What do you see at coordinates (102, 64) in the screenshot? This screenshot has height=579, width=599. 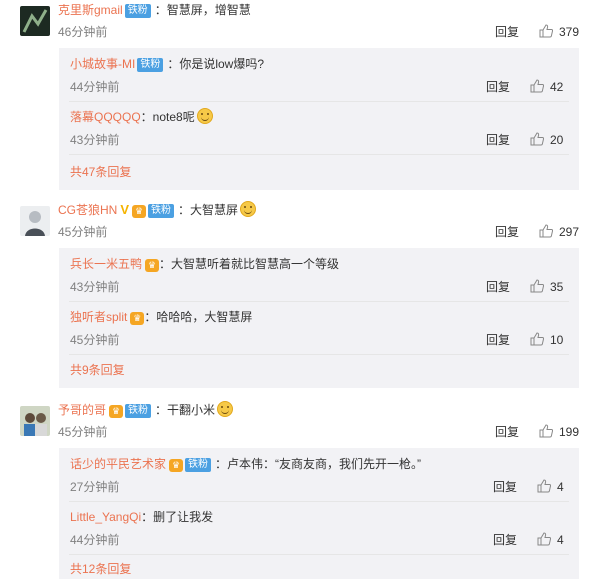 I see `username-link: 小城故事-MI` at bounding box center [102, 64].